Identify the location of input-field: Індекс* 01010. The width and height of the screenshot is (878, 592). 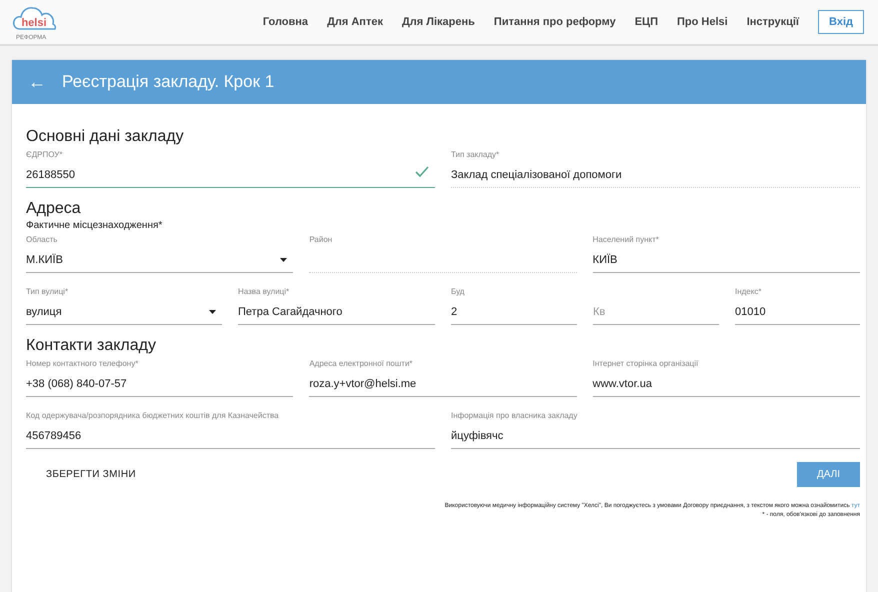
(797, 305).